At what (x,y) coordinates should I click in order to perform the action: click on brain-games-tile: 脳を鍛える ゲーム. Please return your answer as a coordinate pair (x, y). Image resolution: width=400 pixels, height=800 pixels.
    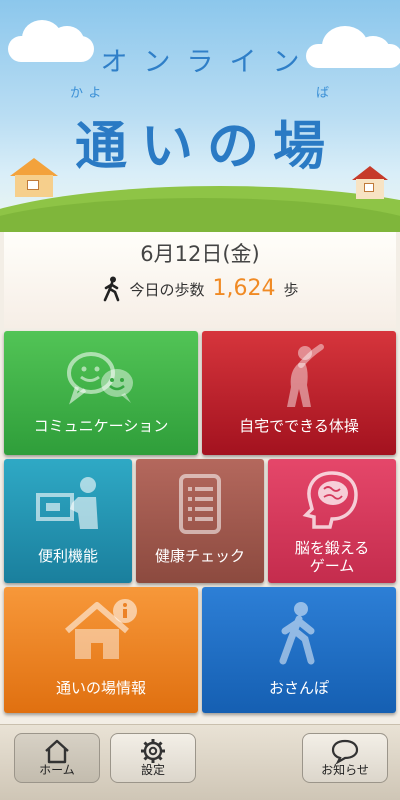
    Looking at the image, I should click on (332, 521).